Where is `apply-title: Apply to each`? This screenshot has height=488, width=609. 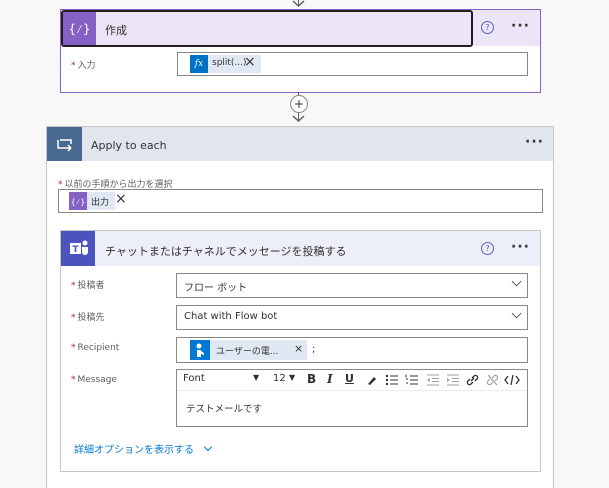 apply-title: Apply to each is located at coordinates (129, 145).